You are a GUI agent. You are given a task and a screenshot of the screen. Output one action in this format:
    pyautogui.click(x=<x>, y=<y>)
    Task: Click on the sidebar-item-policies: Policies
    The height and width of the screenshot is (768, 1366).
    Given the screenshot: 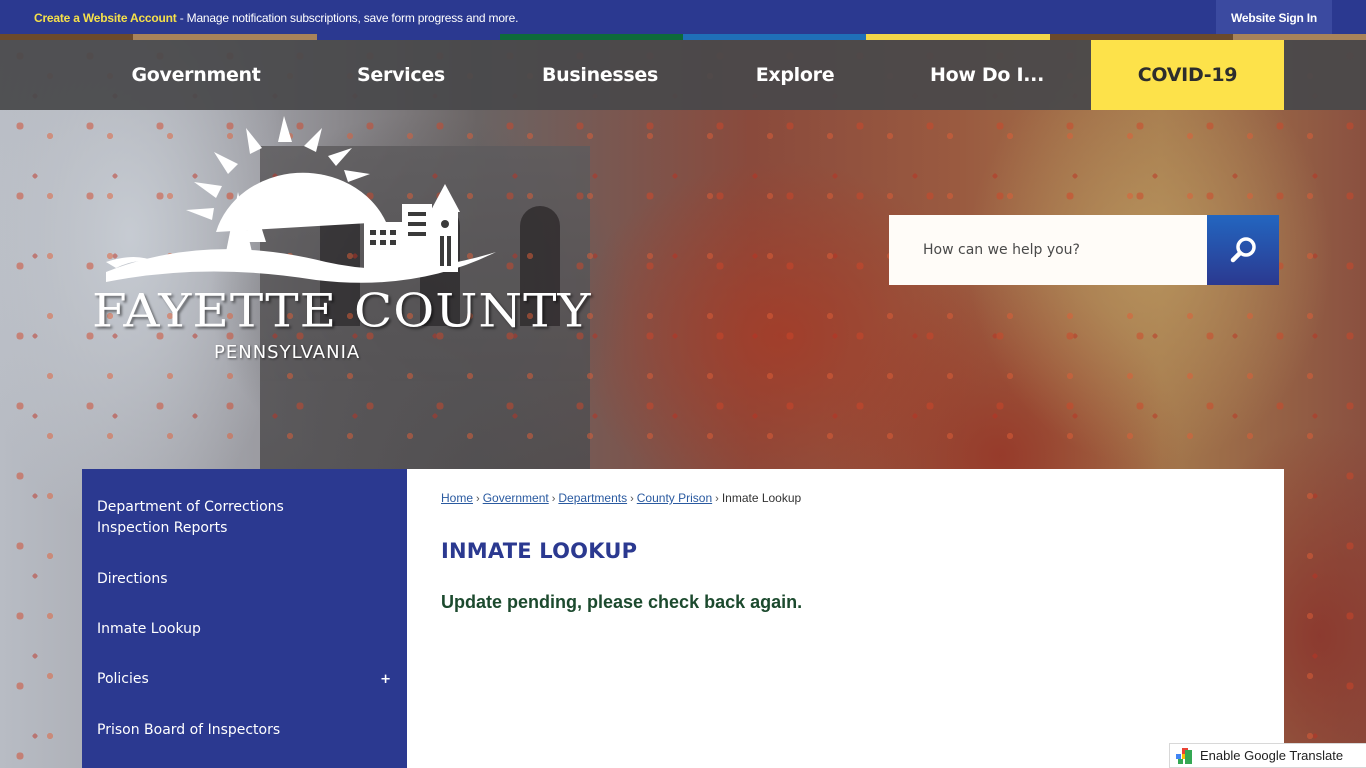 What is the action you would take?
    pyautogui.click(x=247, y=679)
    